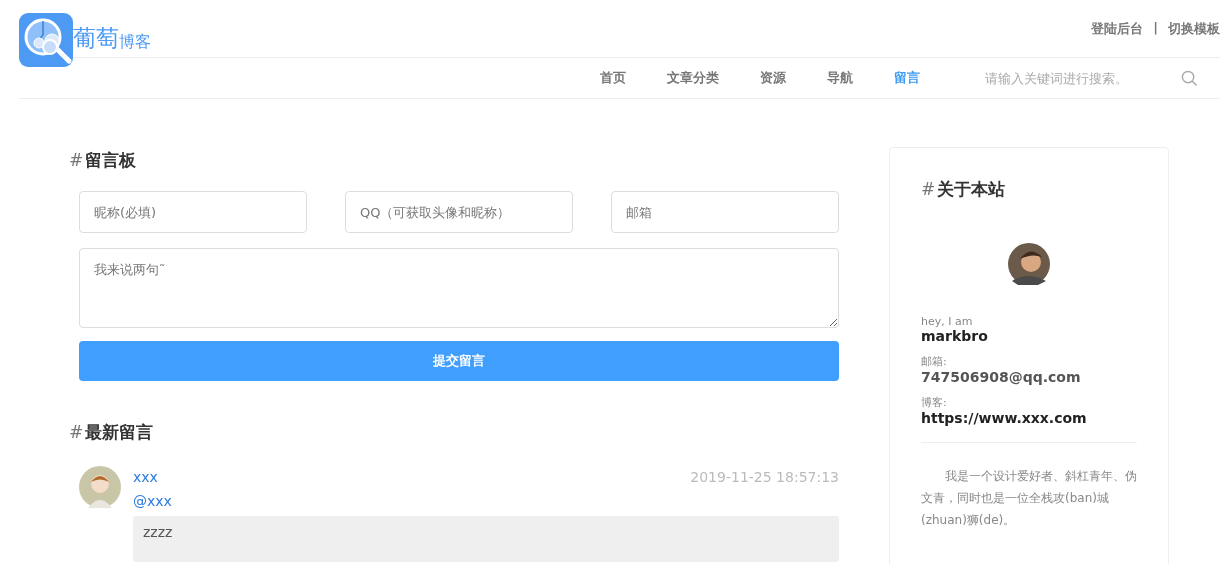  I want to click on logo-subtitle: 博客, so click(135, 42).